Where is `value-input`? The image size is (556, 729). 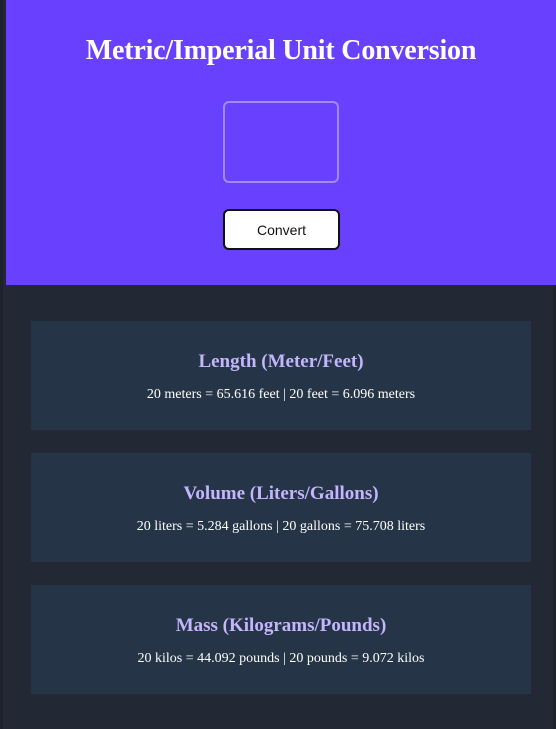 value-input is located at coordinates (281, 142).